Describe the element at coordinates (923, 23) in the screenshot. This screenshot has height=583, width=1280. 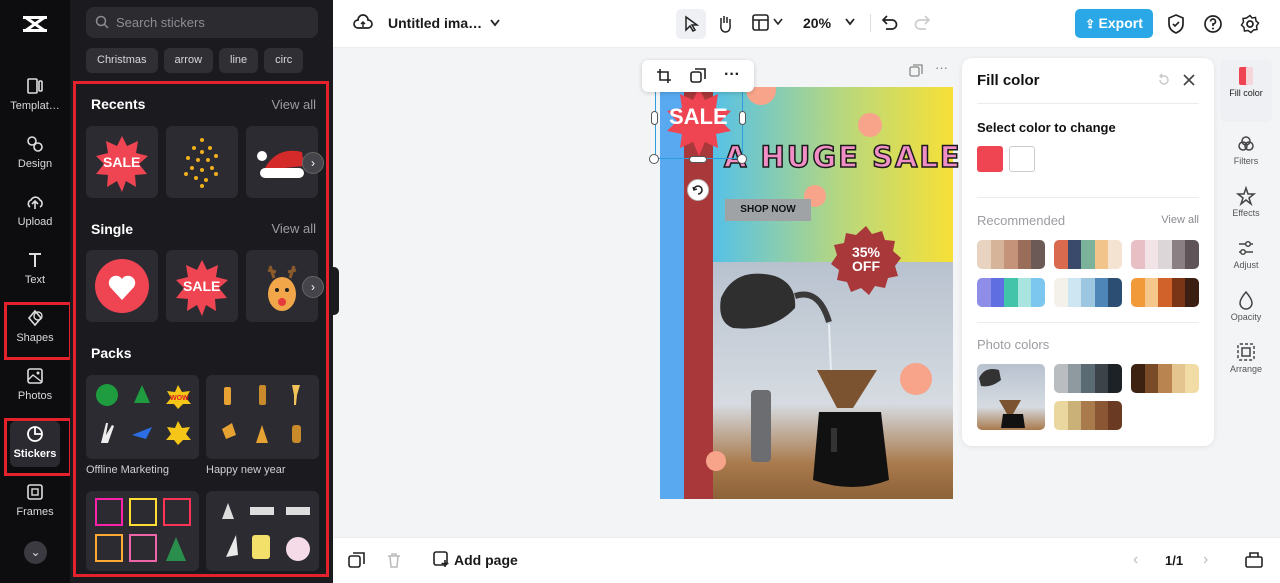
I see `redo-icon` at that location.